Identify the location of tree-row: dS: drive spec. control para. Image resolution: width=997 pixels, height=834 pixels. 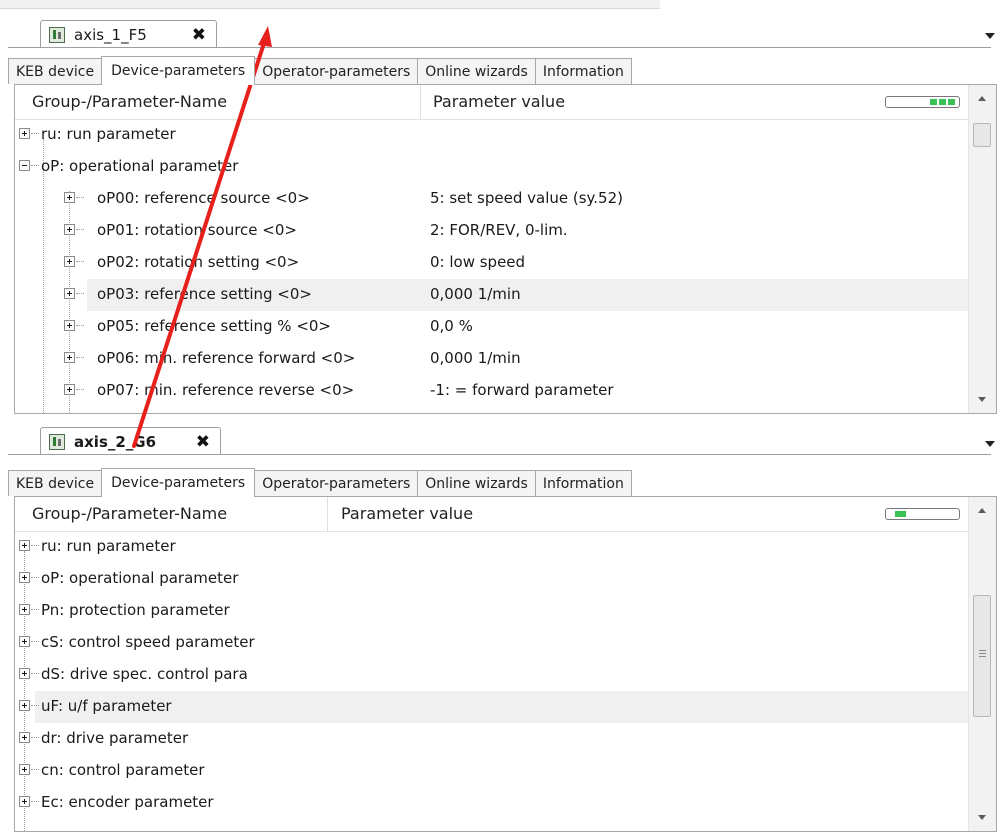
(491, 675).